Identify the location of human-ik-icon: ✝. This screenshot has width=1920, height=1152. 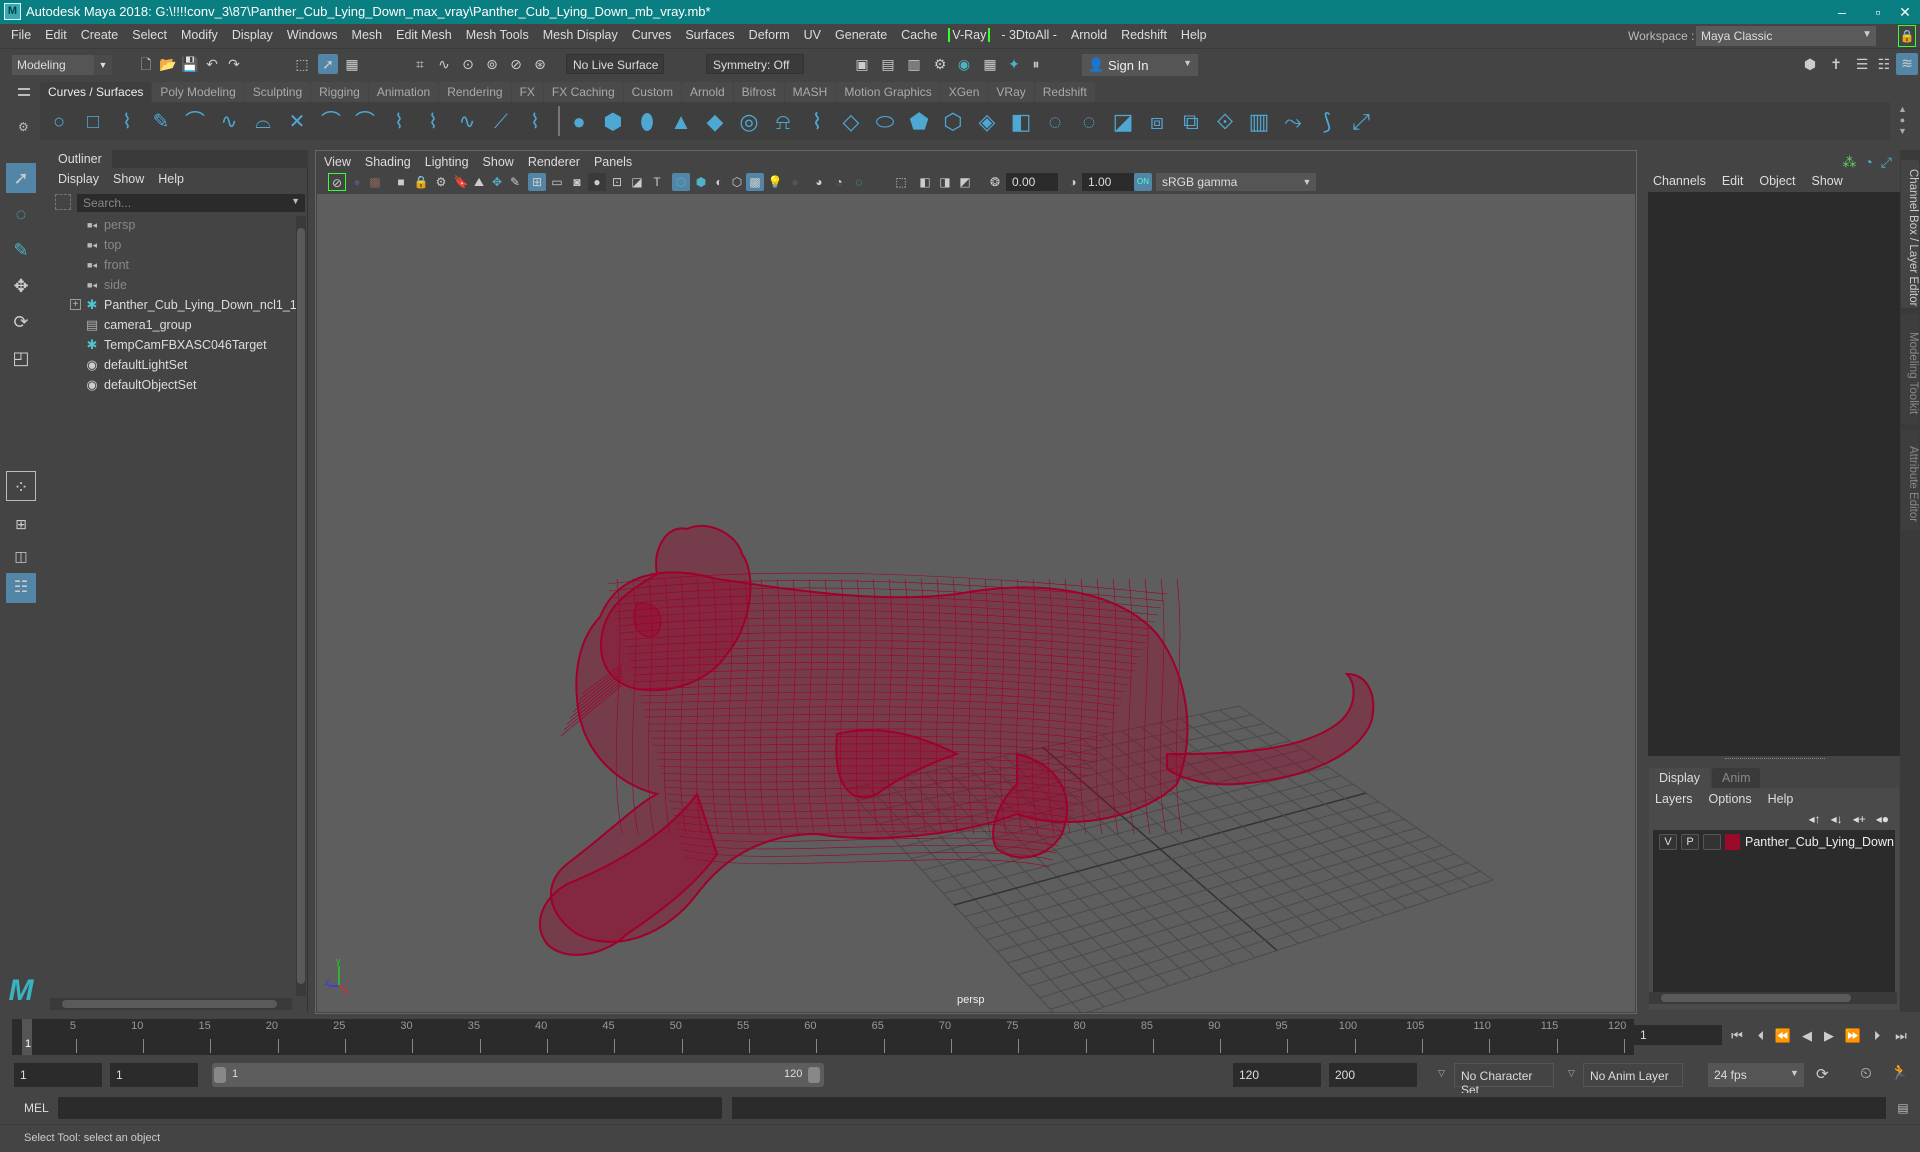
(1836, 64).